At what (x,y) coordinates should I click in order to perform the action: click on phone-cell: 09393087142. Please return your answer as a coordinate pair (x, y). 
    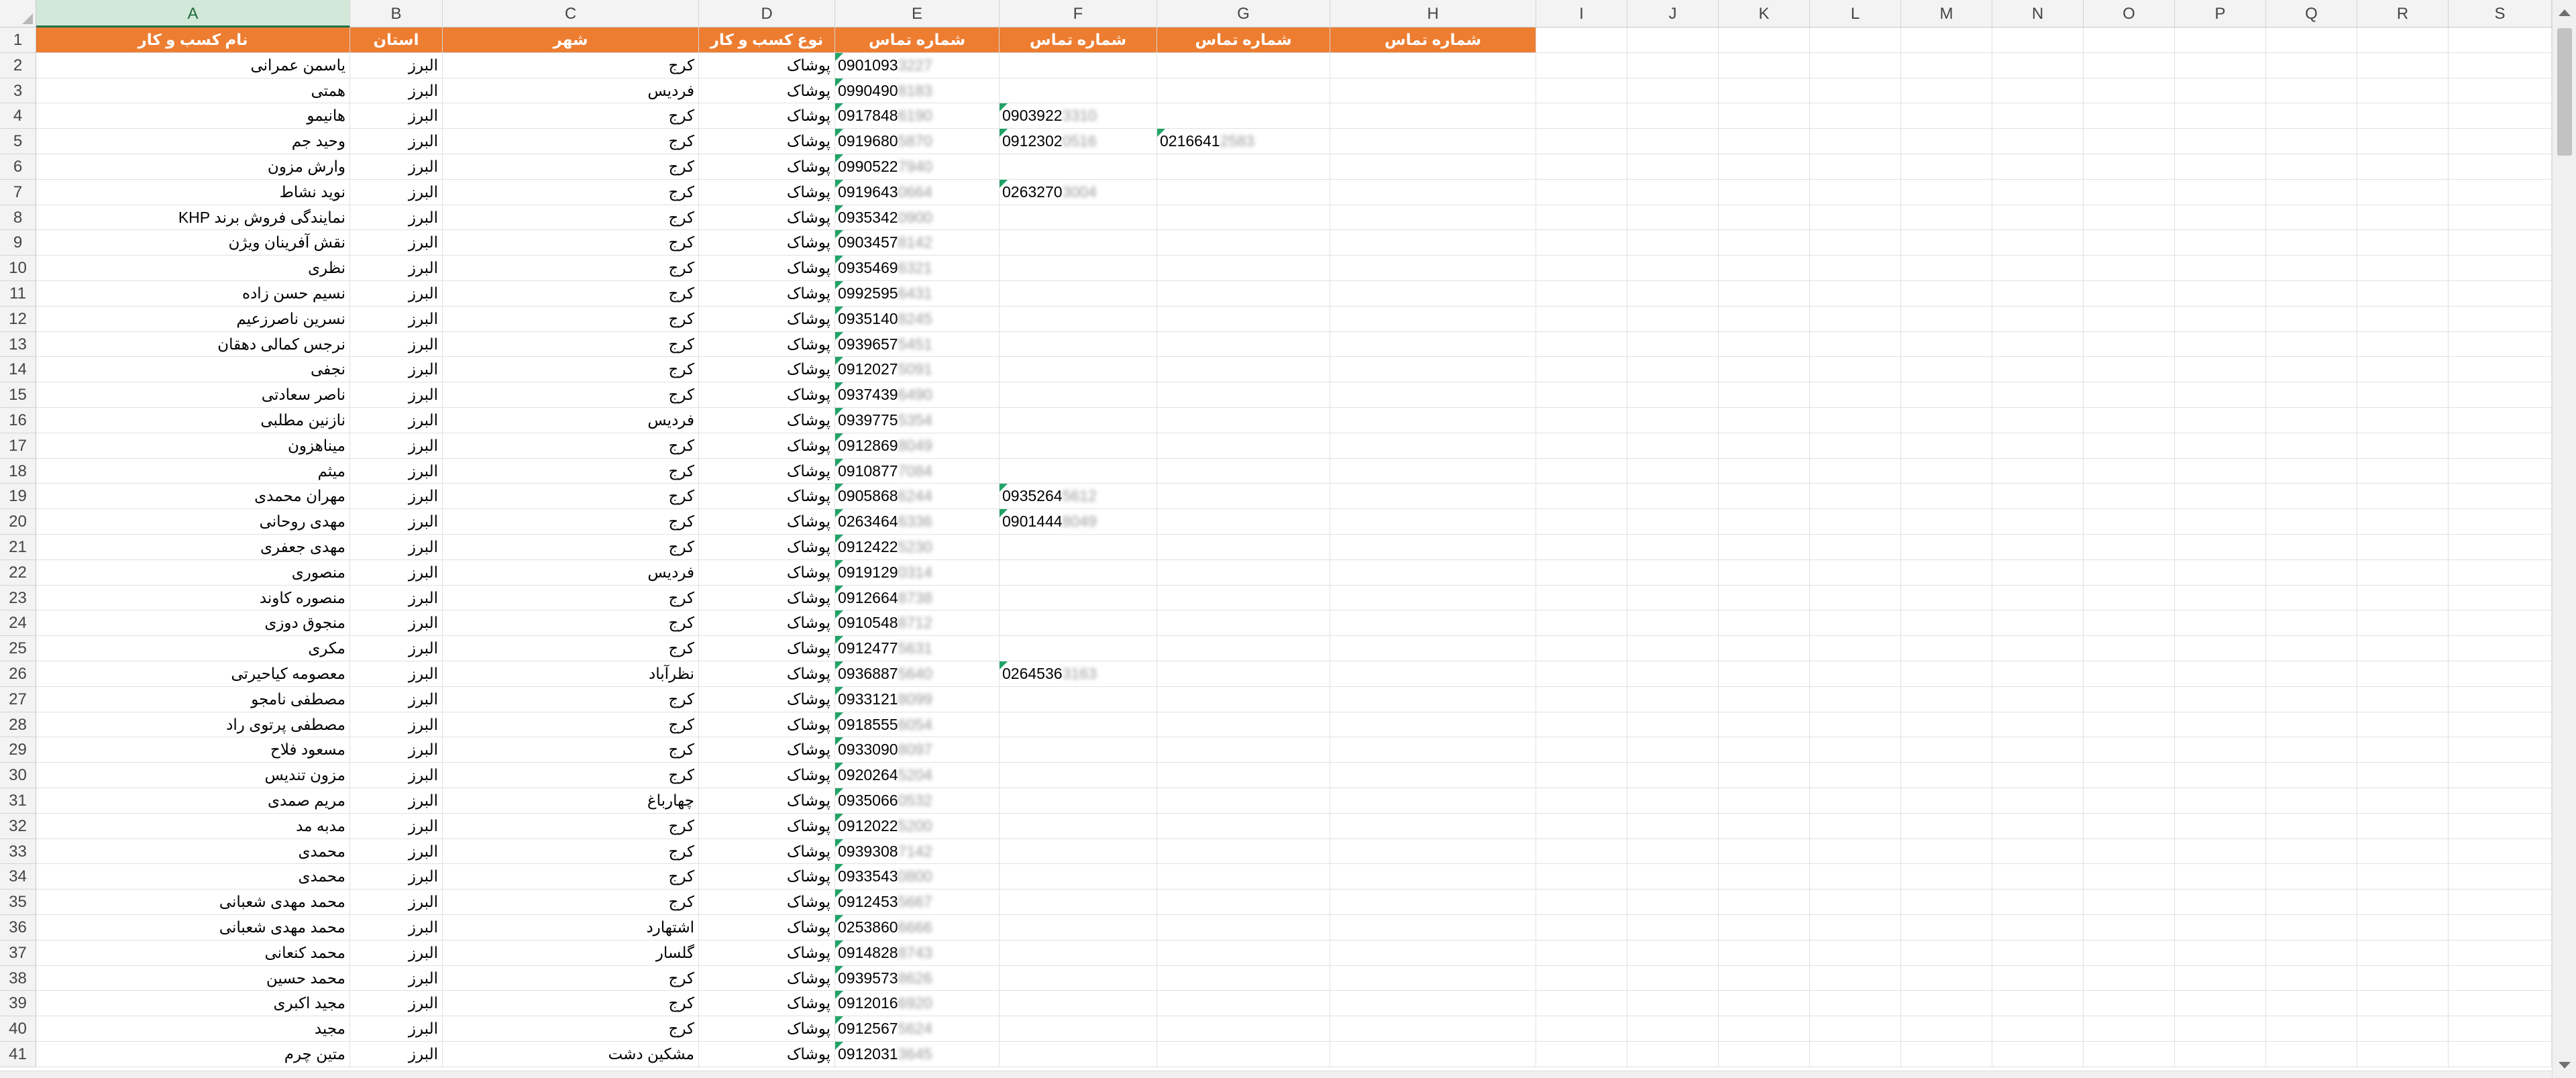
    Looking at the image, I should click on (917, 852).